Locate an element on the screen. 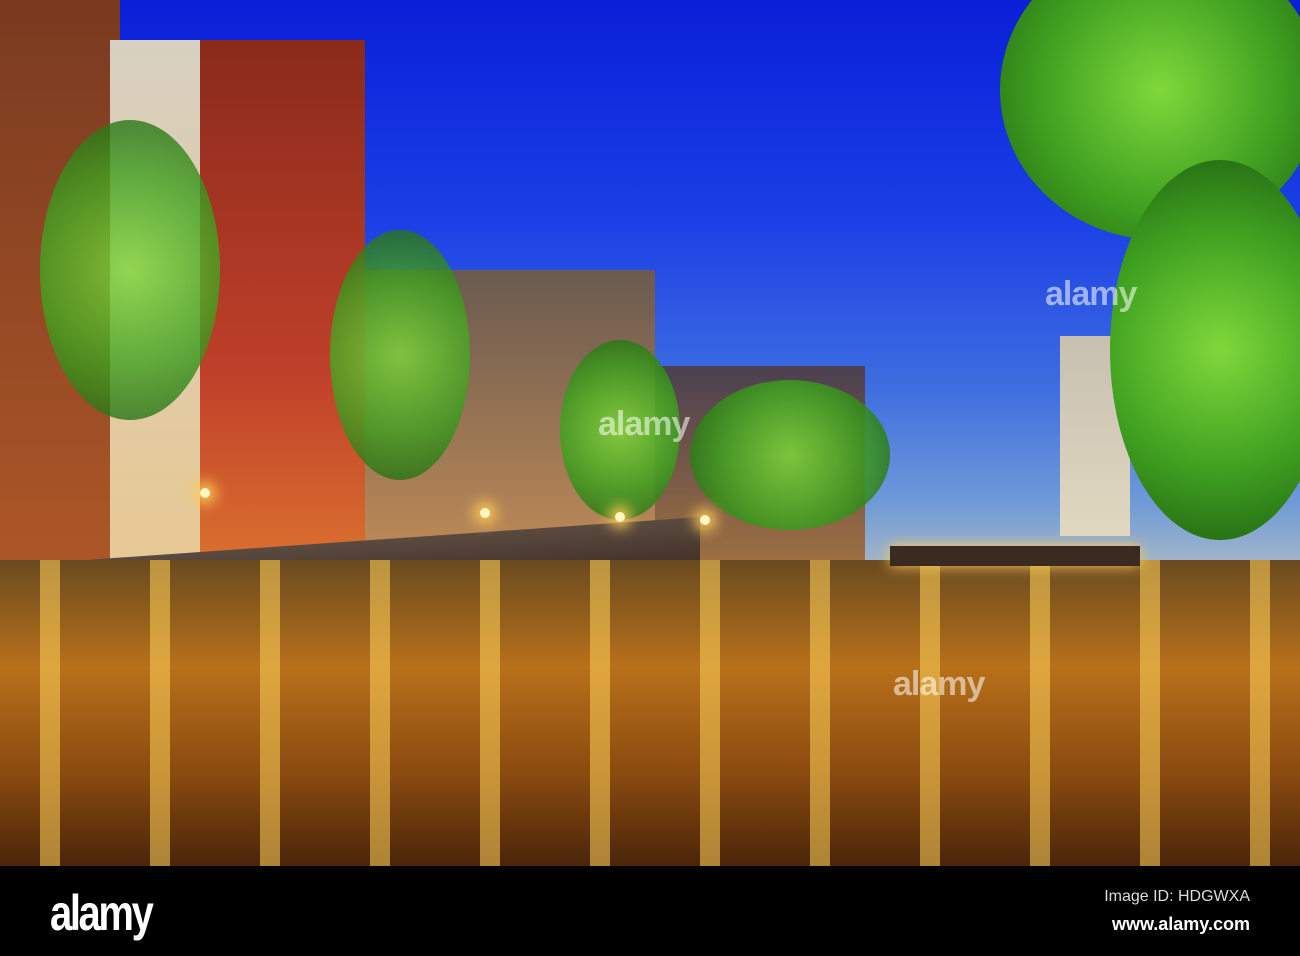 Image resolution: width=1300 pixels, height=956 pixels. bridge is located at coordinates (1015, 556).